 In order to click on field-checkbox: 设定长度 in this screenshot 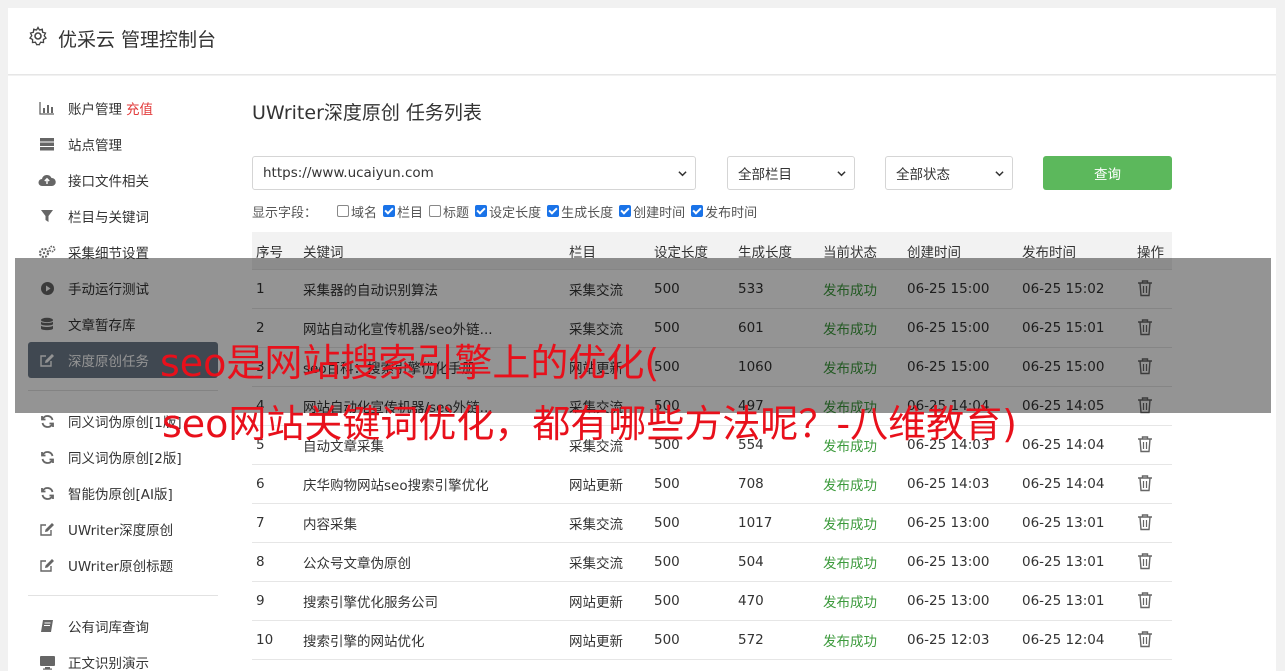, I will do `click(508, 211)`.